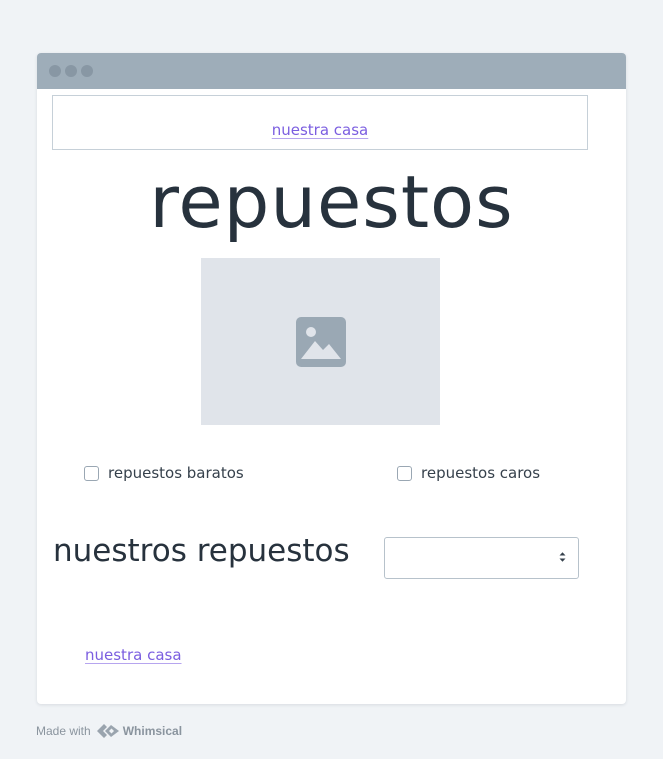 The height and width of the screenshot is (759, 663). What do you see at coordinates (320, 130) in the screenshot?
I see `header-home-link: nuestra casa` at bounding box center [320, 130].